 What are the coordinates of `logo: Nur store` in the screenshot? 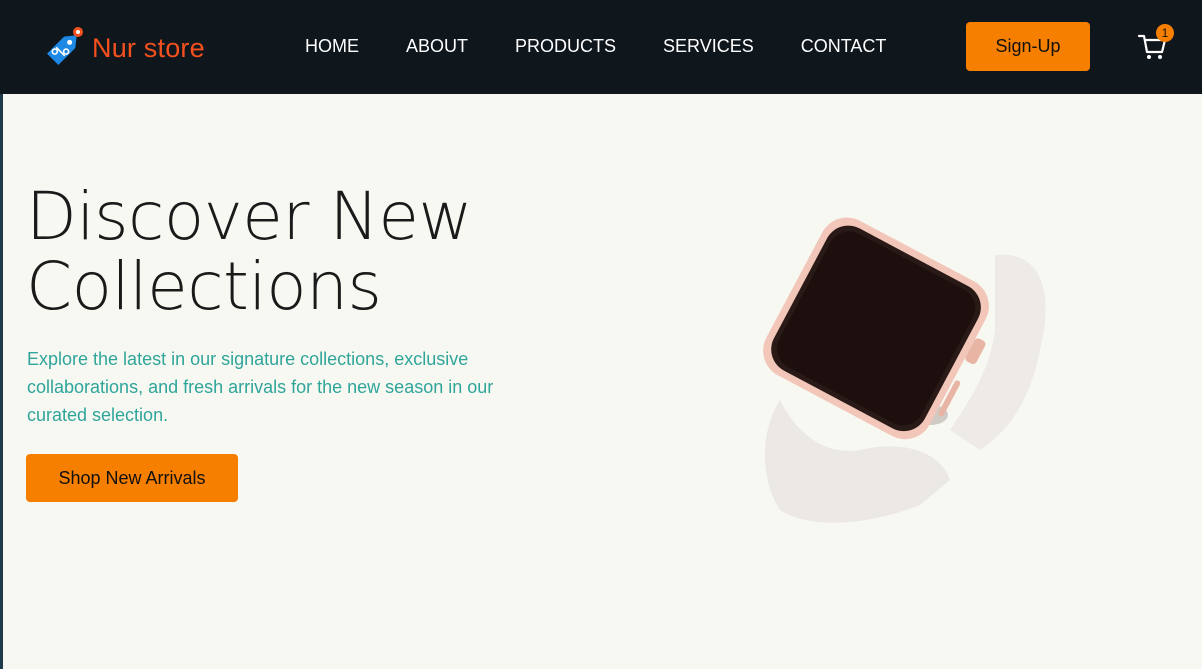 It's located at (121, 48).